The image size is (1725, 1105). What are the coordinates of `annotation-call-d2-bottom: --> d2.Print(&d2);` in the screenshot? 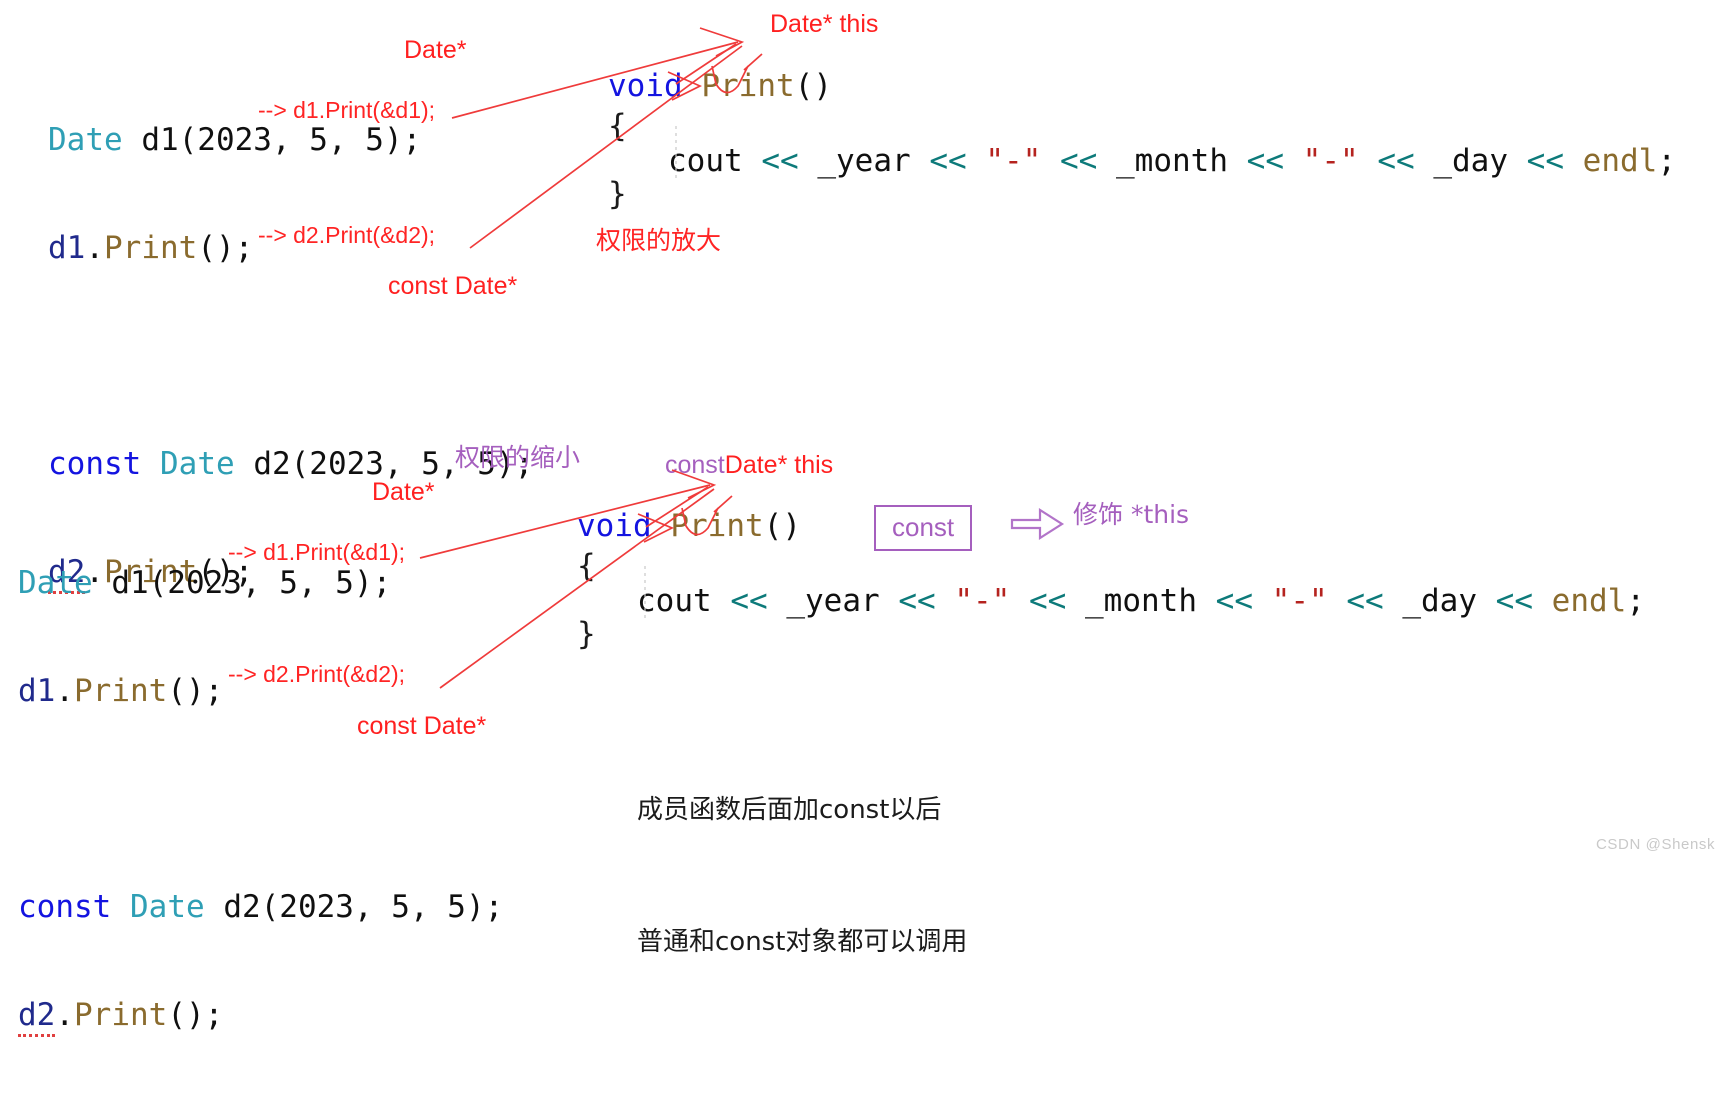 It's located at (317, 674).